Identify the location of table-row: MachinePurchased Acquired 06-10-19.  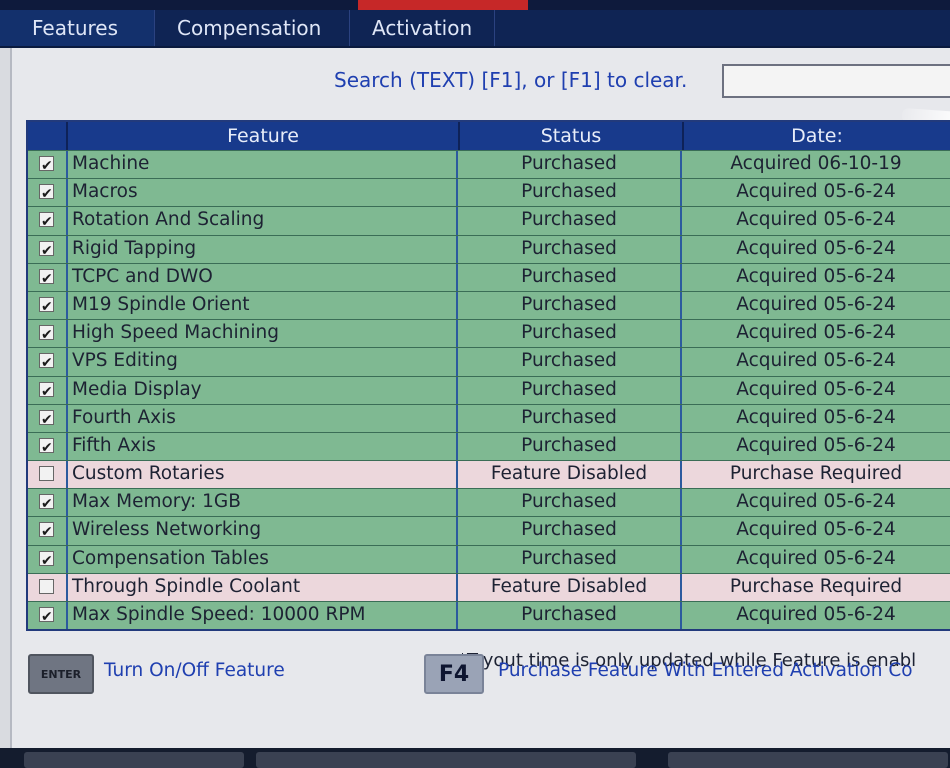
(489, 164).